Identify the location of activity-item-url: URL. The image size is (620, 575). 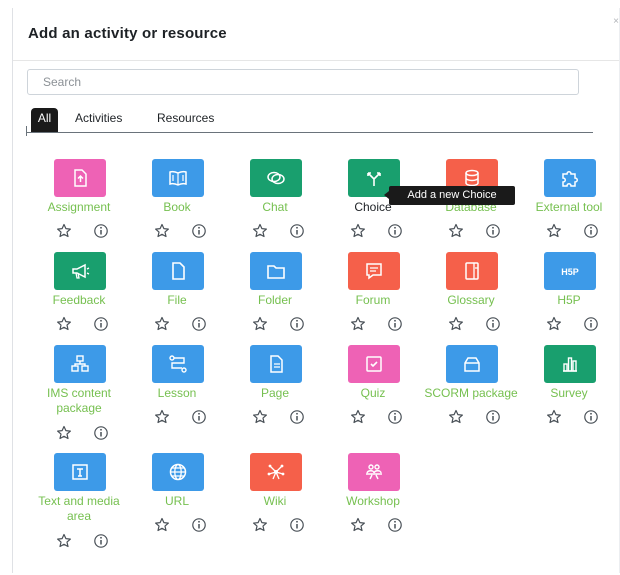
(177, 503).